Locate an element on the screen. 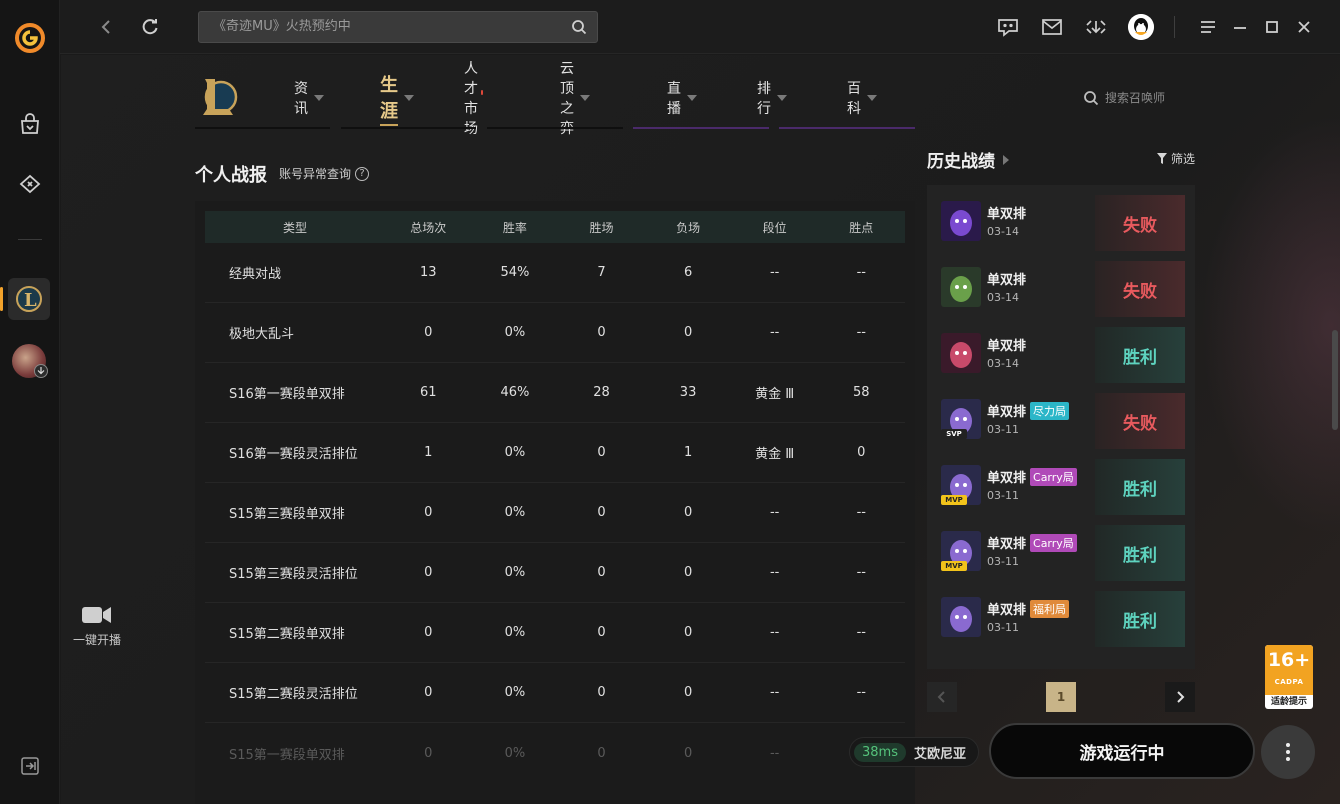  next-page-button is located at coordinates (1180, 697).